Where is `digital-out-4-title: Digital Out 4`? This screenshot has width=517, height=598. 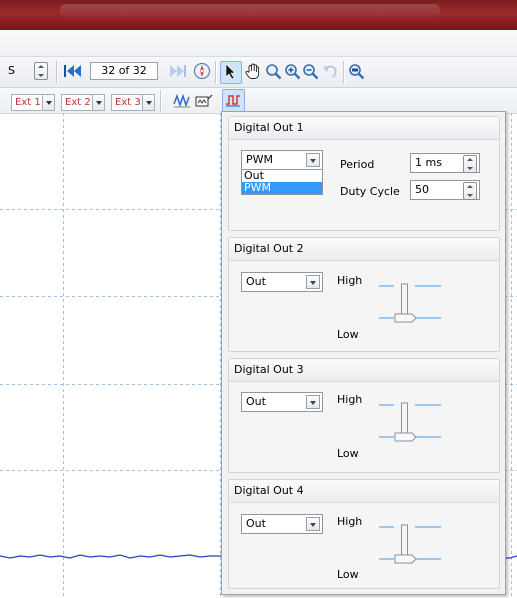 digital-out-4-title: Digital Out 4 is located at coordinates (364, 491).